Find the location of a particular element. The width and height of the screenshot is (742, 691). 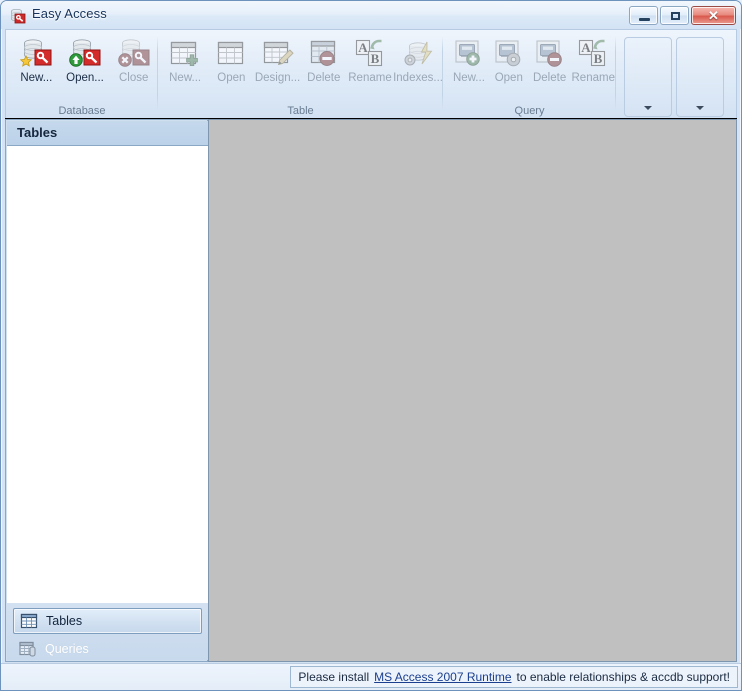

sidebar-item-tables-label: Tables is located at coordinates (64, 621).